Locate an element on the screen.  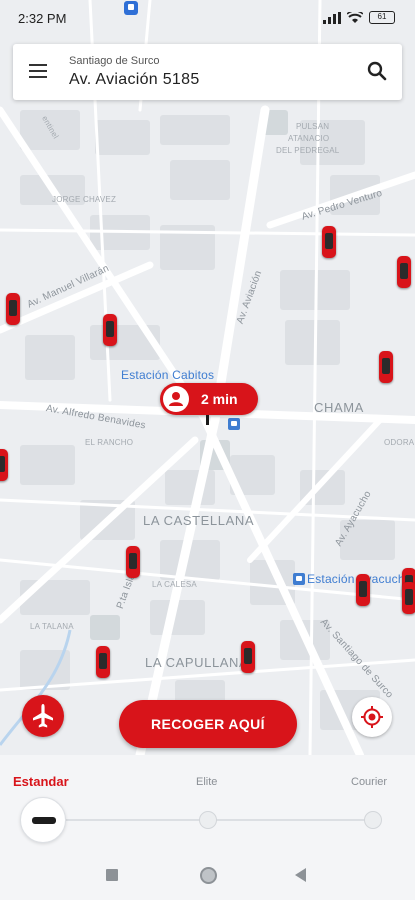
signal-icon is located at coordinates (332, 17).